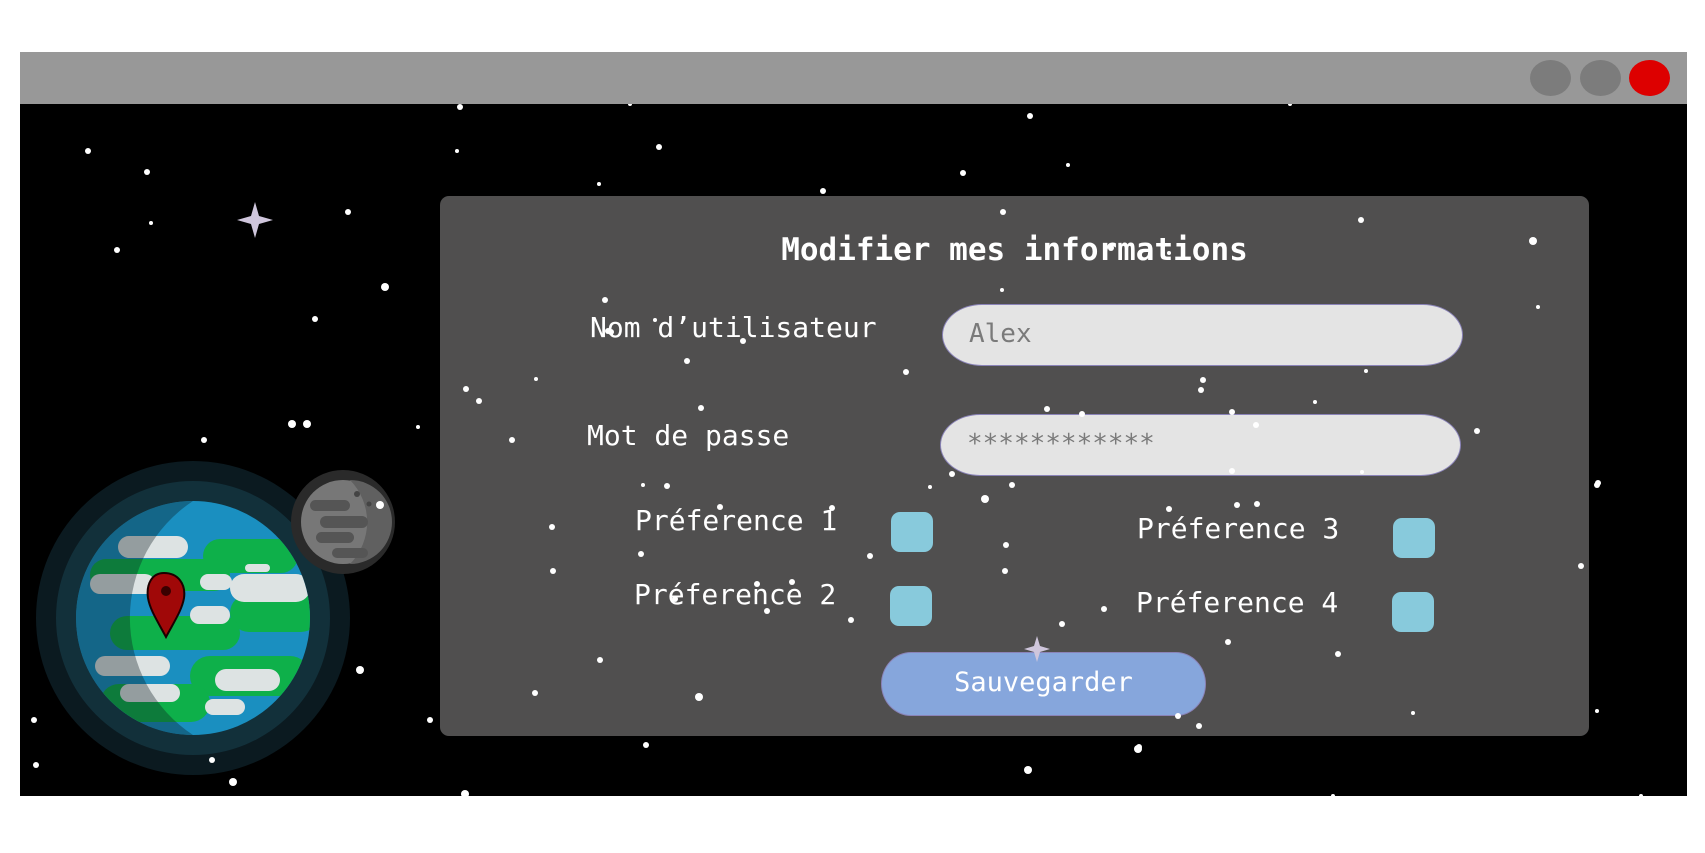 The height and width of the screenshot is (853, 1705). I want to click on maximize-button, so click(1600, 78).